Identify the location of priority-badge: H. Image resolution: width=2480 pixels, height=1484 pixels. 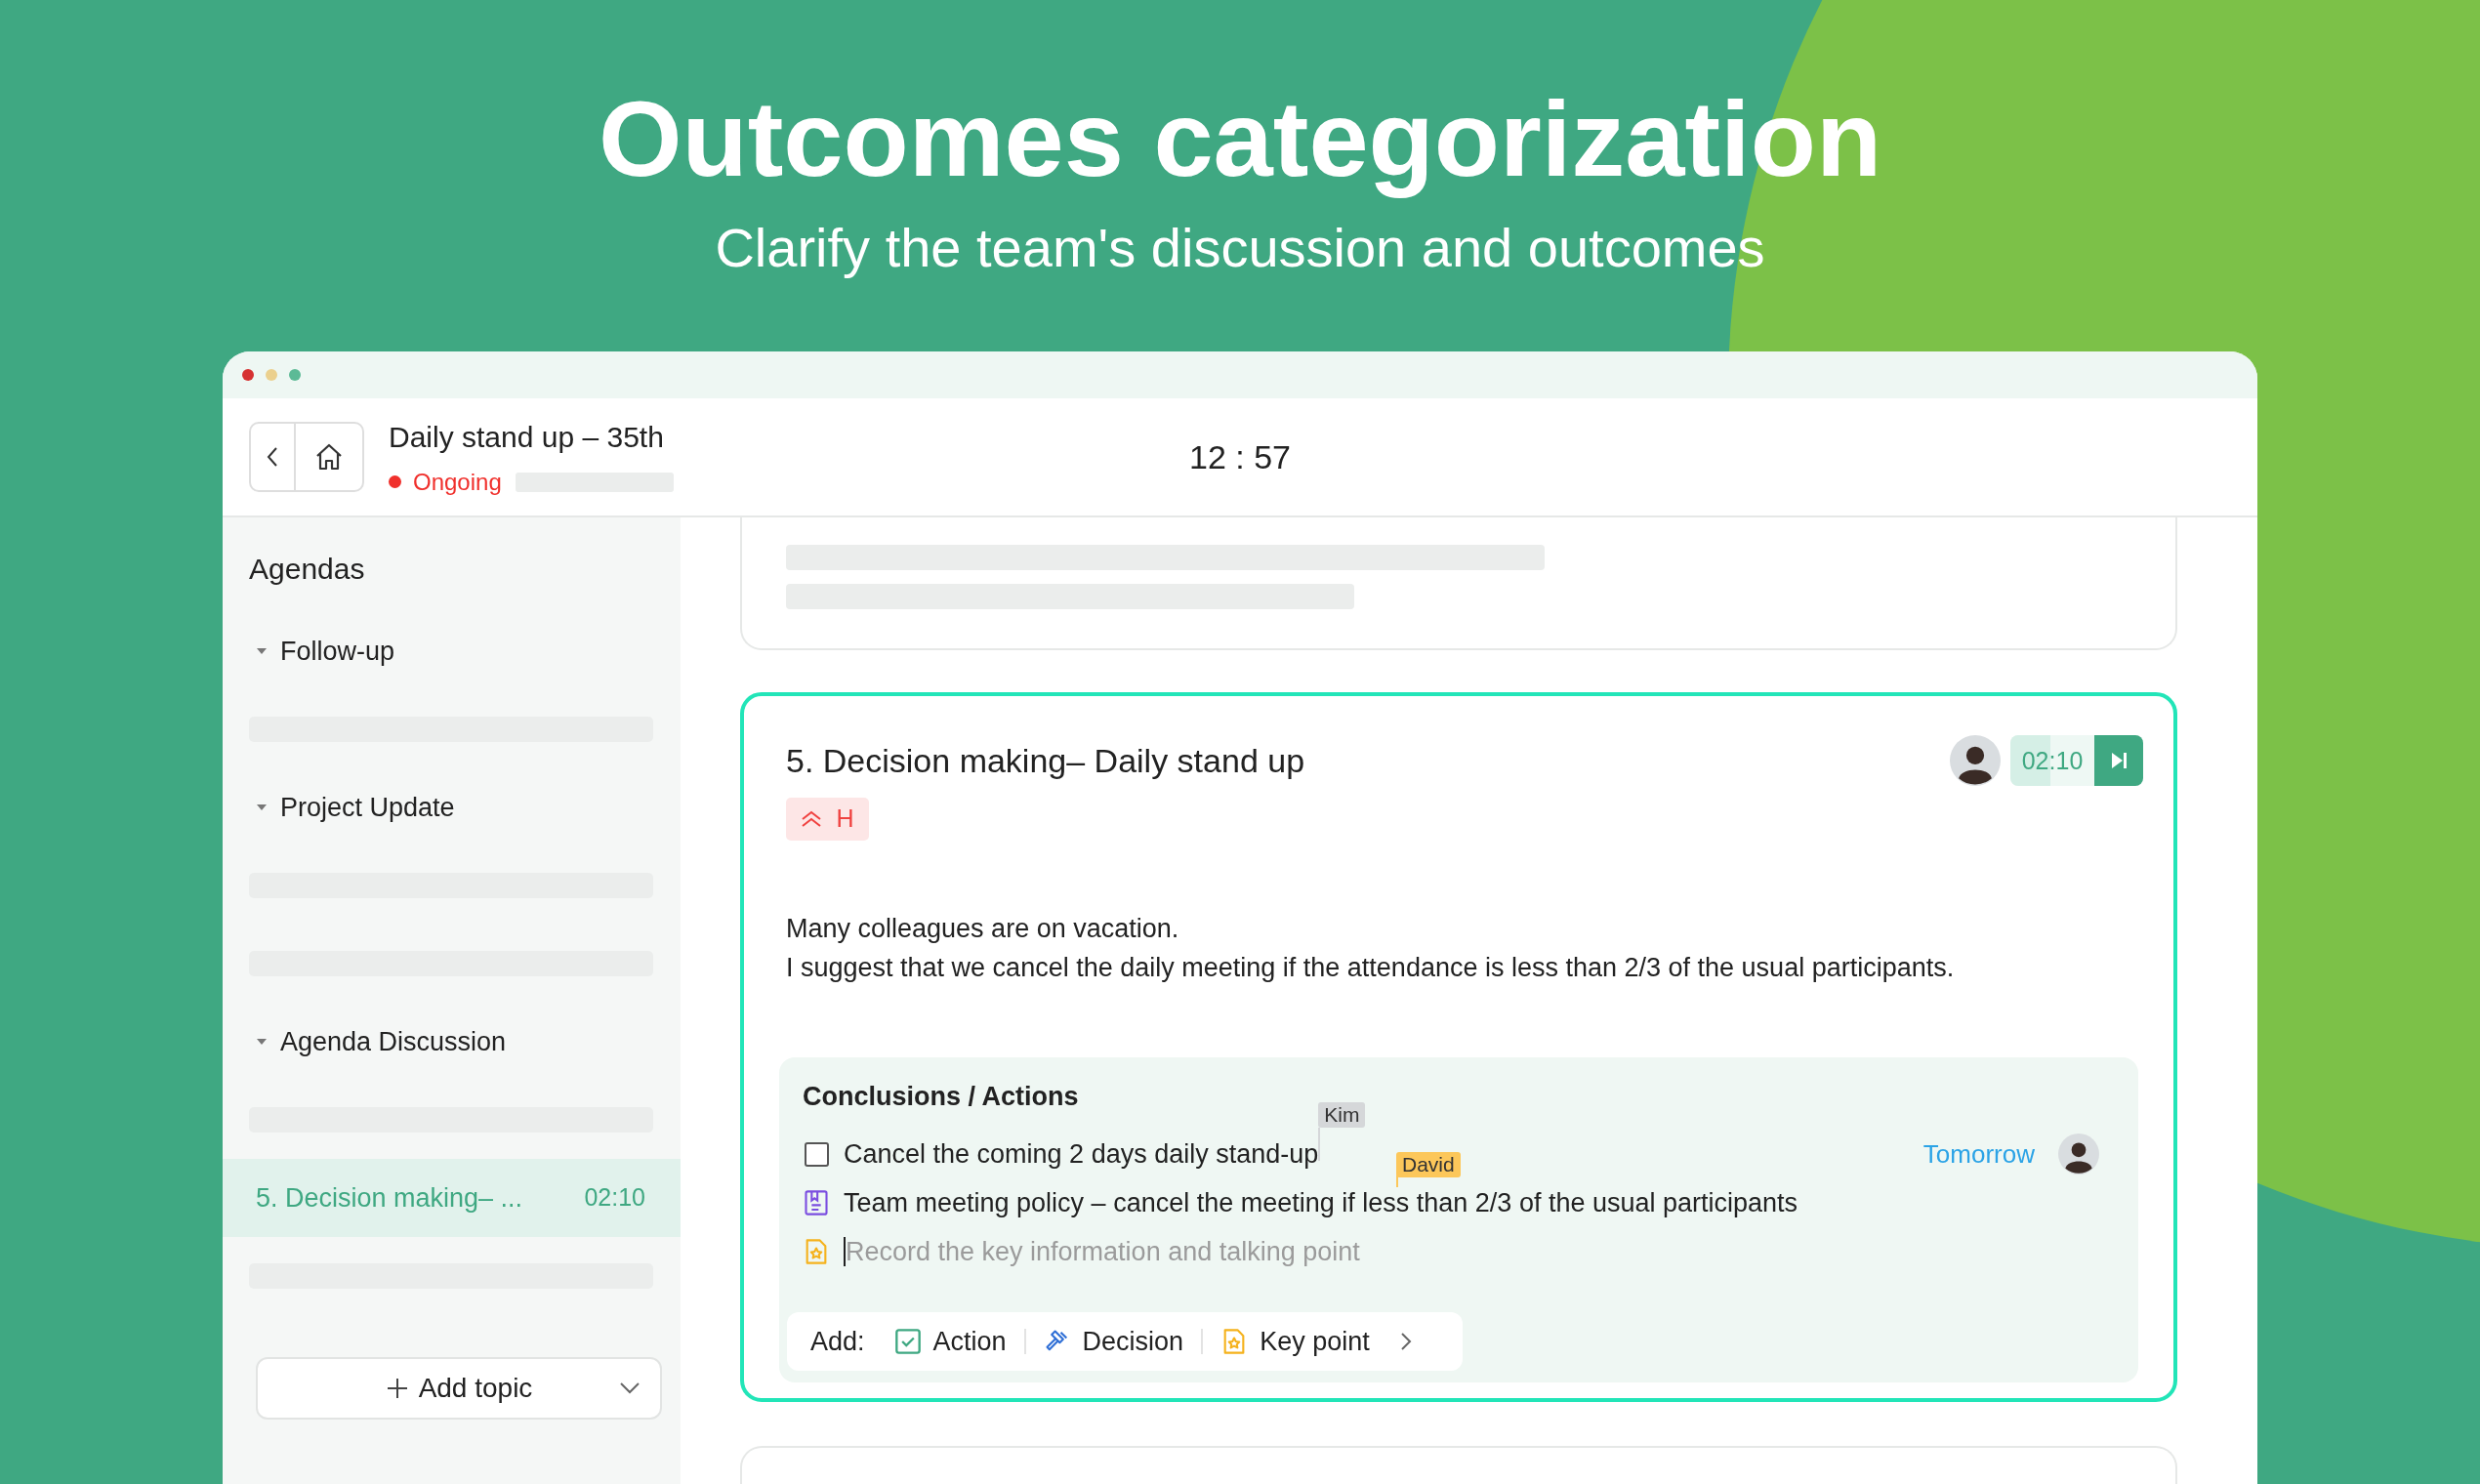
(827, 820).